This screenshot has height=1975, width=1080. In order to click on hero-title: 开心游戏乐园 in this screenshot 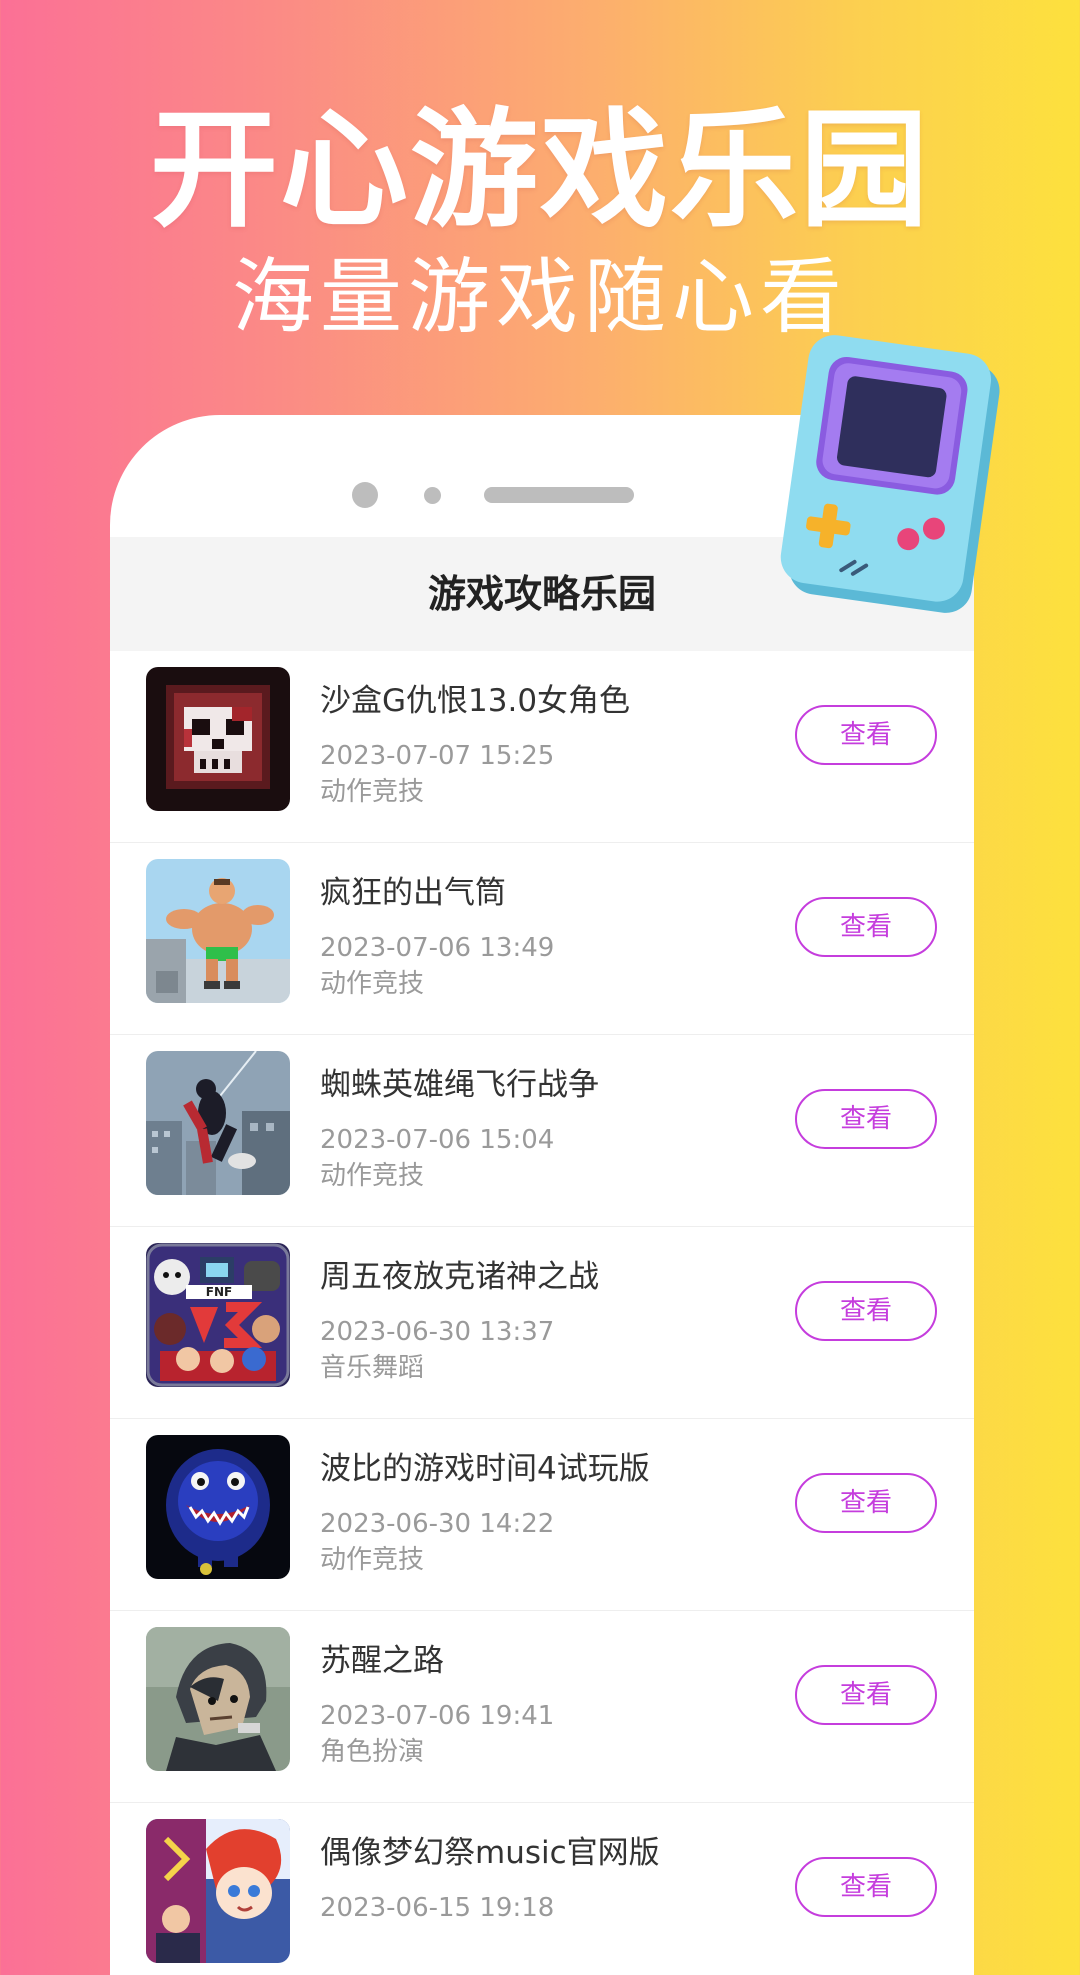, I will do `click(539, 170)`.